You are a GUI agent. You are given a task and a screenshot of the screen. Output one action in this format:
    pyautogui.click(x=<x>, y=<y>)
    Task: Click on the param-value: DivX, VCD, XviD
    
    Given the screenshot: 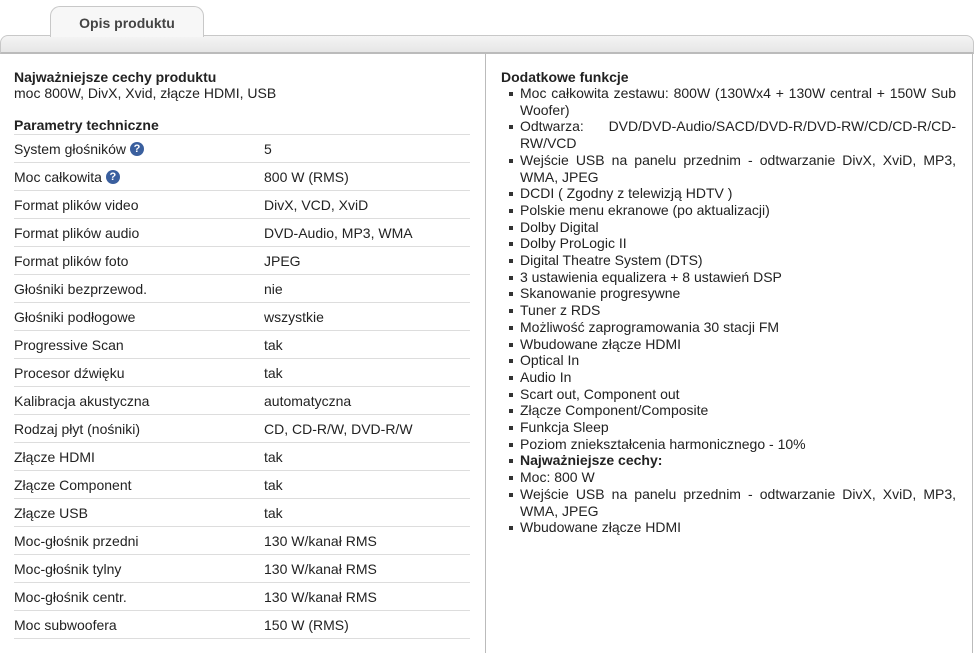 What is the action you would take?
    pyautogui.click(x=316, y=204)
    